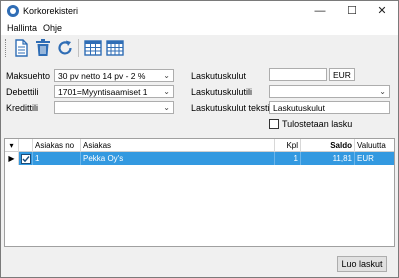 Image resolution: width=399 pixels, height=278 pixels. Describe the element at coordinates (219, 76) in the screenshot. I see `laskutuskulut-label: Laskutuskulut` at that location.